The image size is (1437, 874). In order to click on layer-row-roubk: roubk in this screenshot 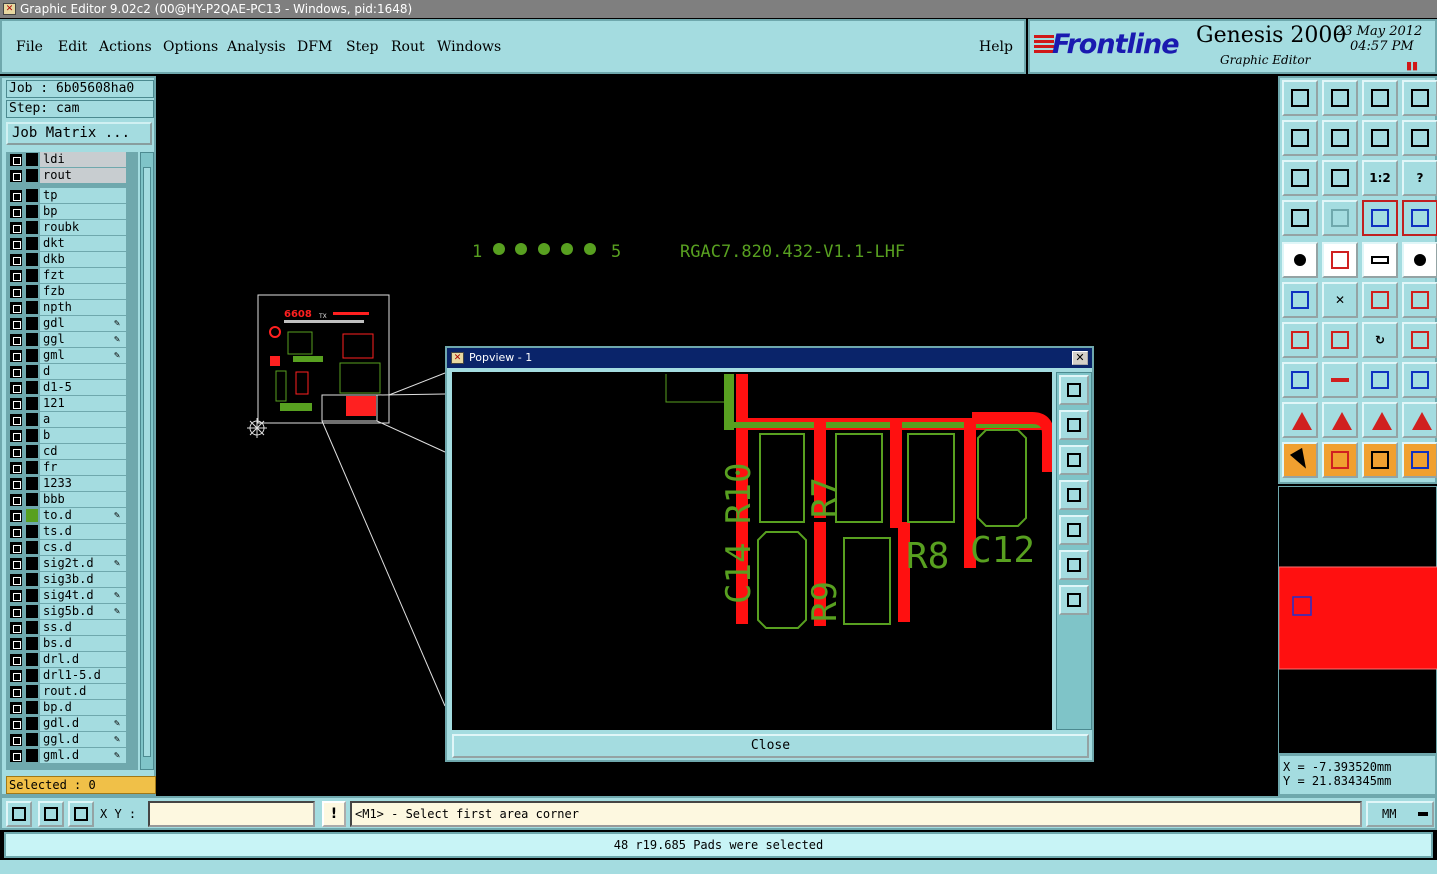, I will do `click(72, 228)`.